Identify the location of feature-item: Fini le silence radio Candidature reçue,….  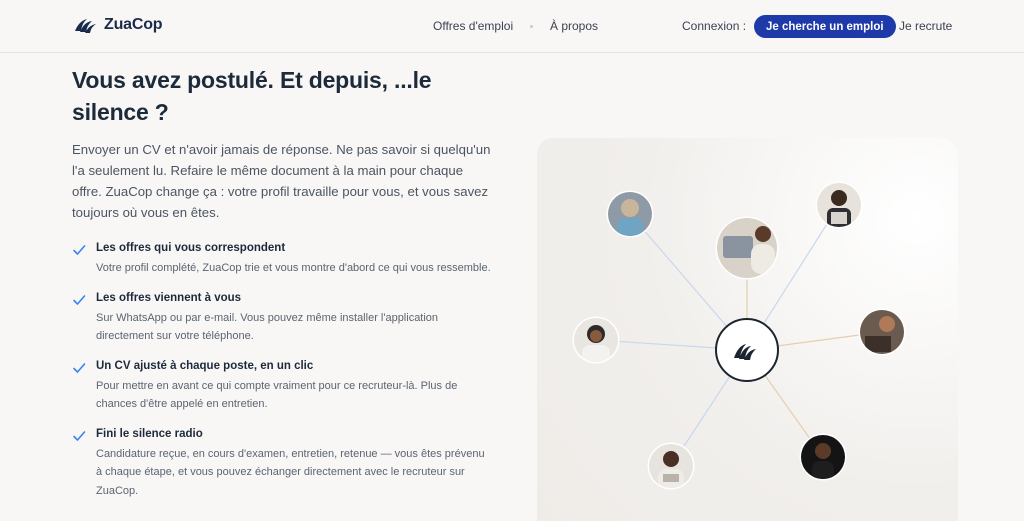
(282, 463).